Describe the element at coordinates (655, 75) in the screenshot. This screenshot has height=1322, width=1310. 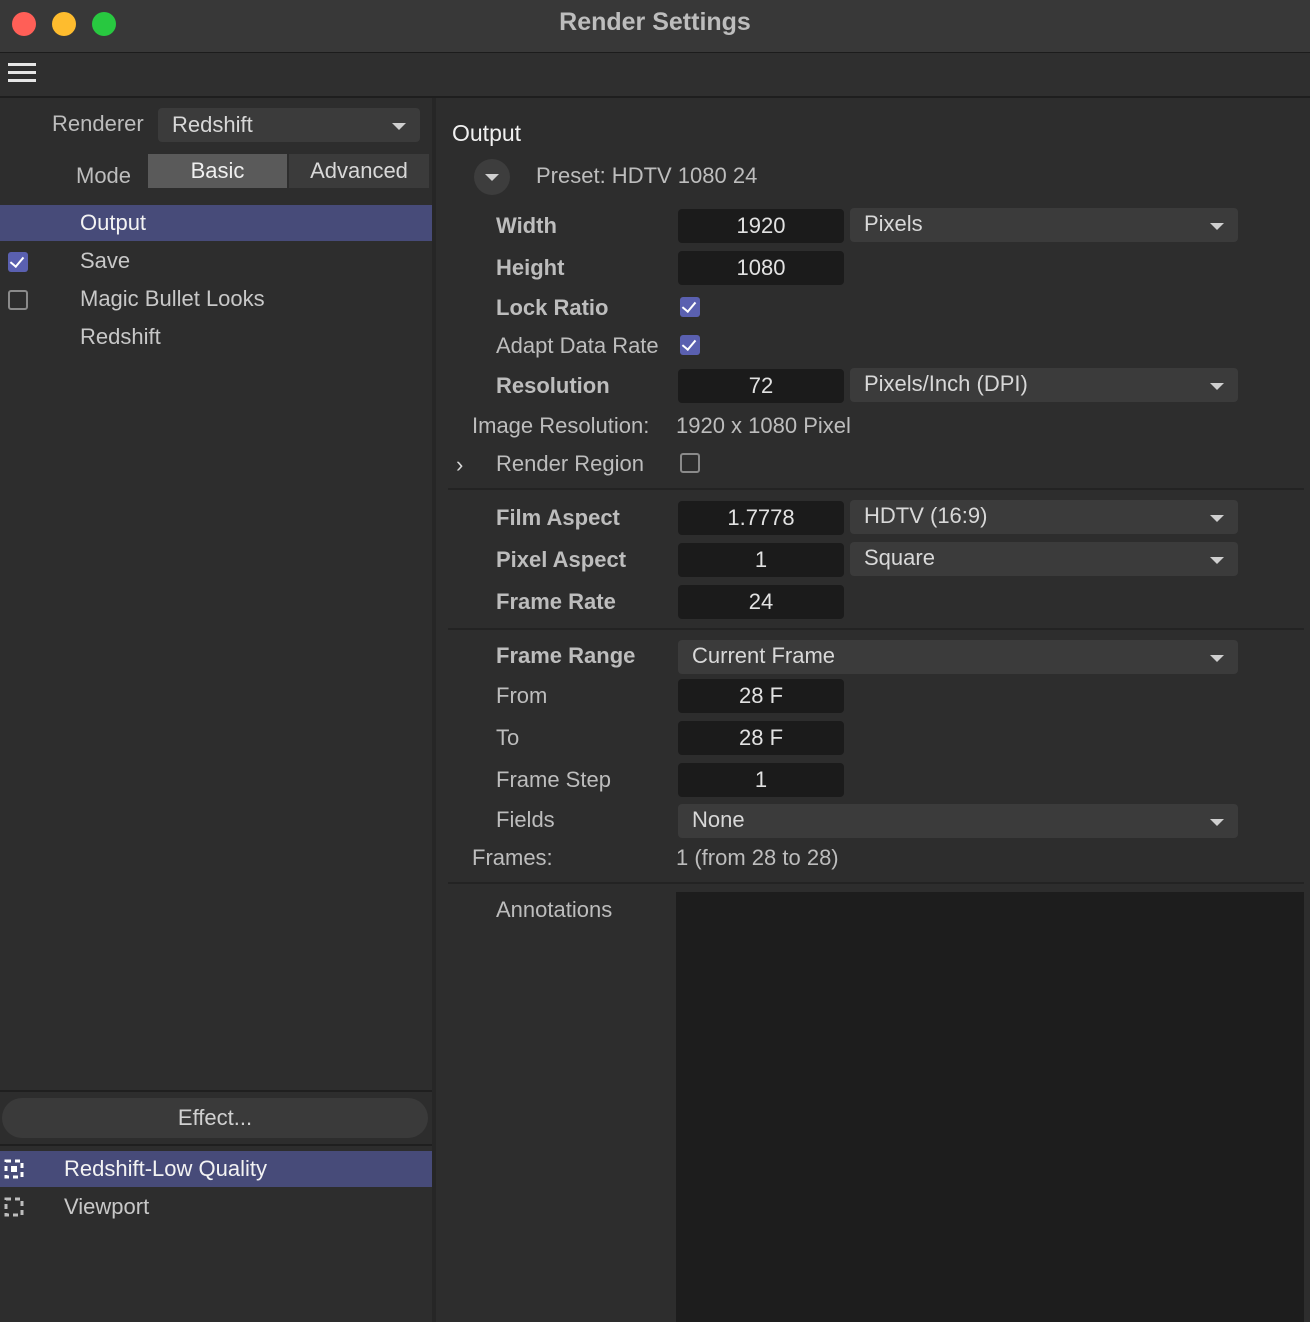
I see `toolbar` at that location.